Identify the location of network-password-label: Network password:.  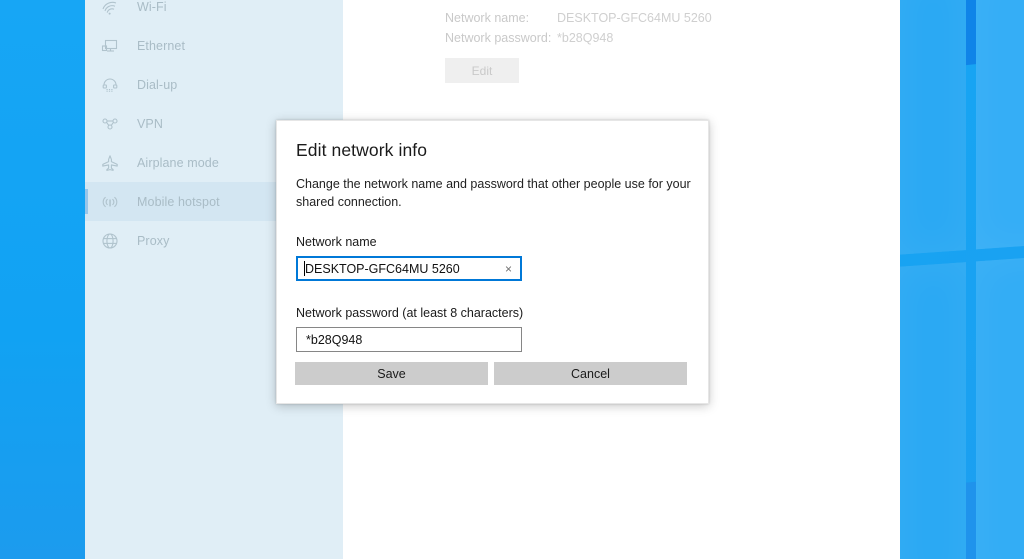
(498, 38).